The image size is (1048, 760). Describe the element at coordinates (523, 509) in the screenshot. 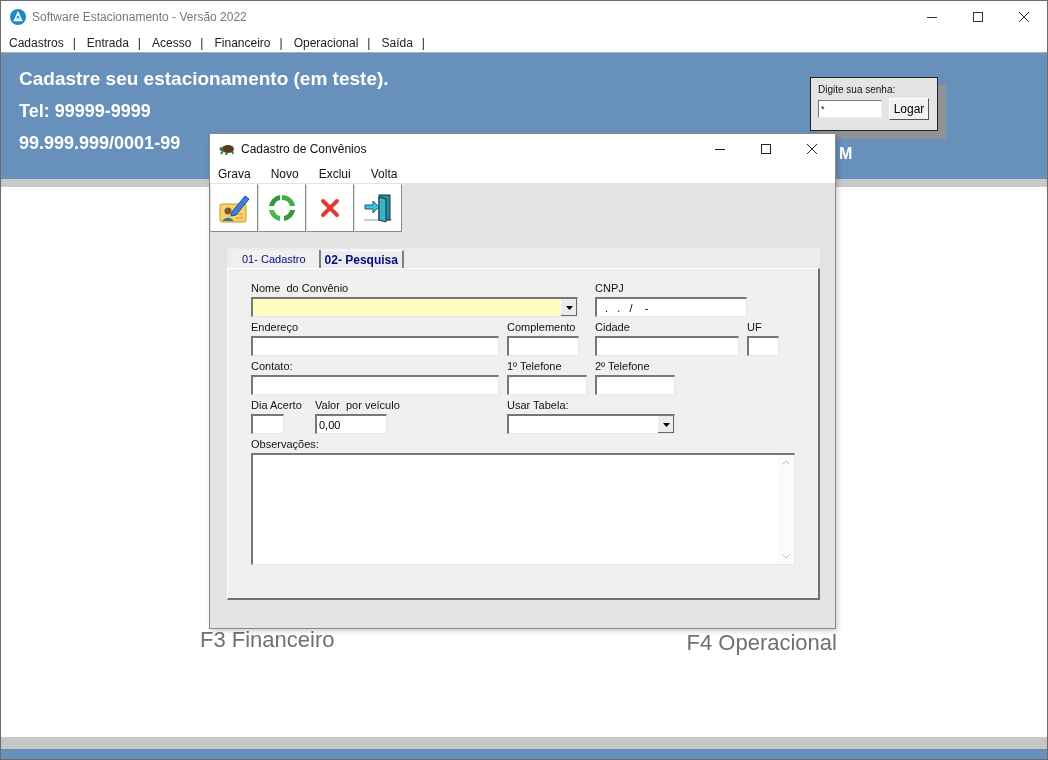

I see `text-area` at that location.